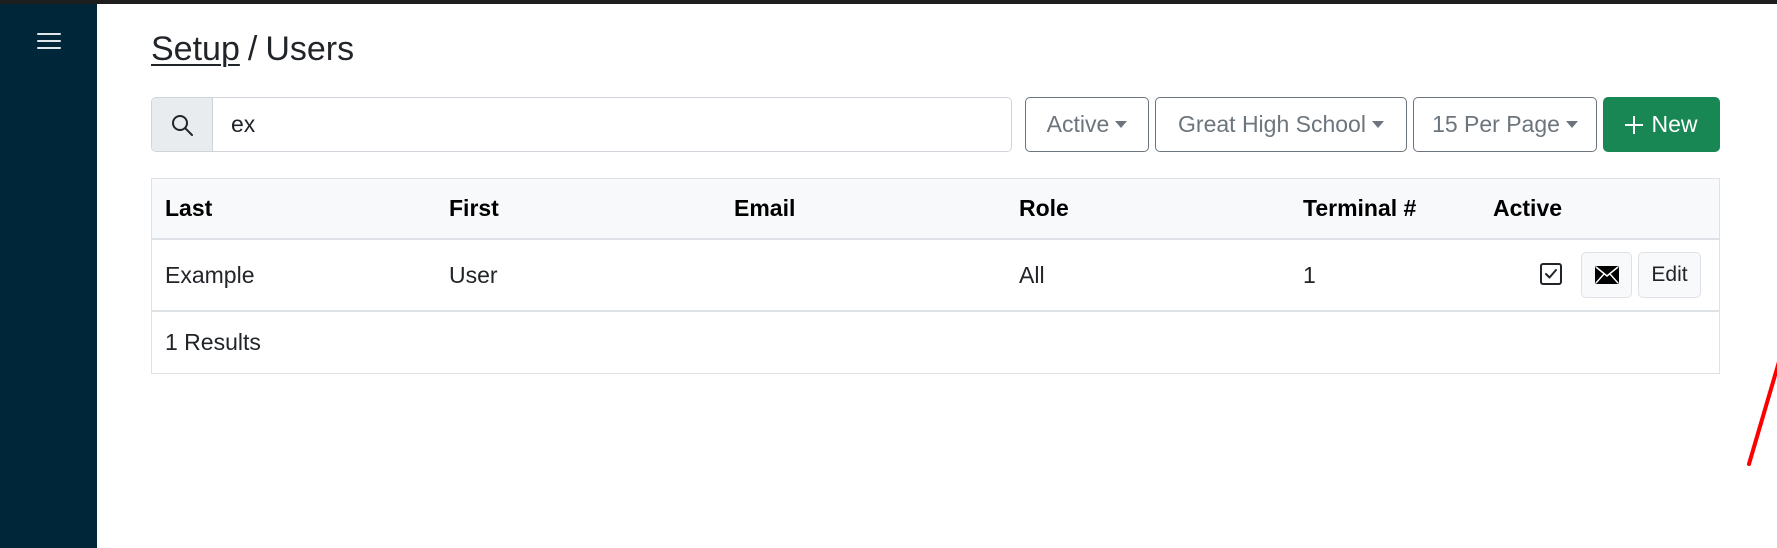  I want to click on breadcrumb: Setup / Users, so click(252, 49).